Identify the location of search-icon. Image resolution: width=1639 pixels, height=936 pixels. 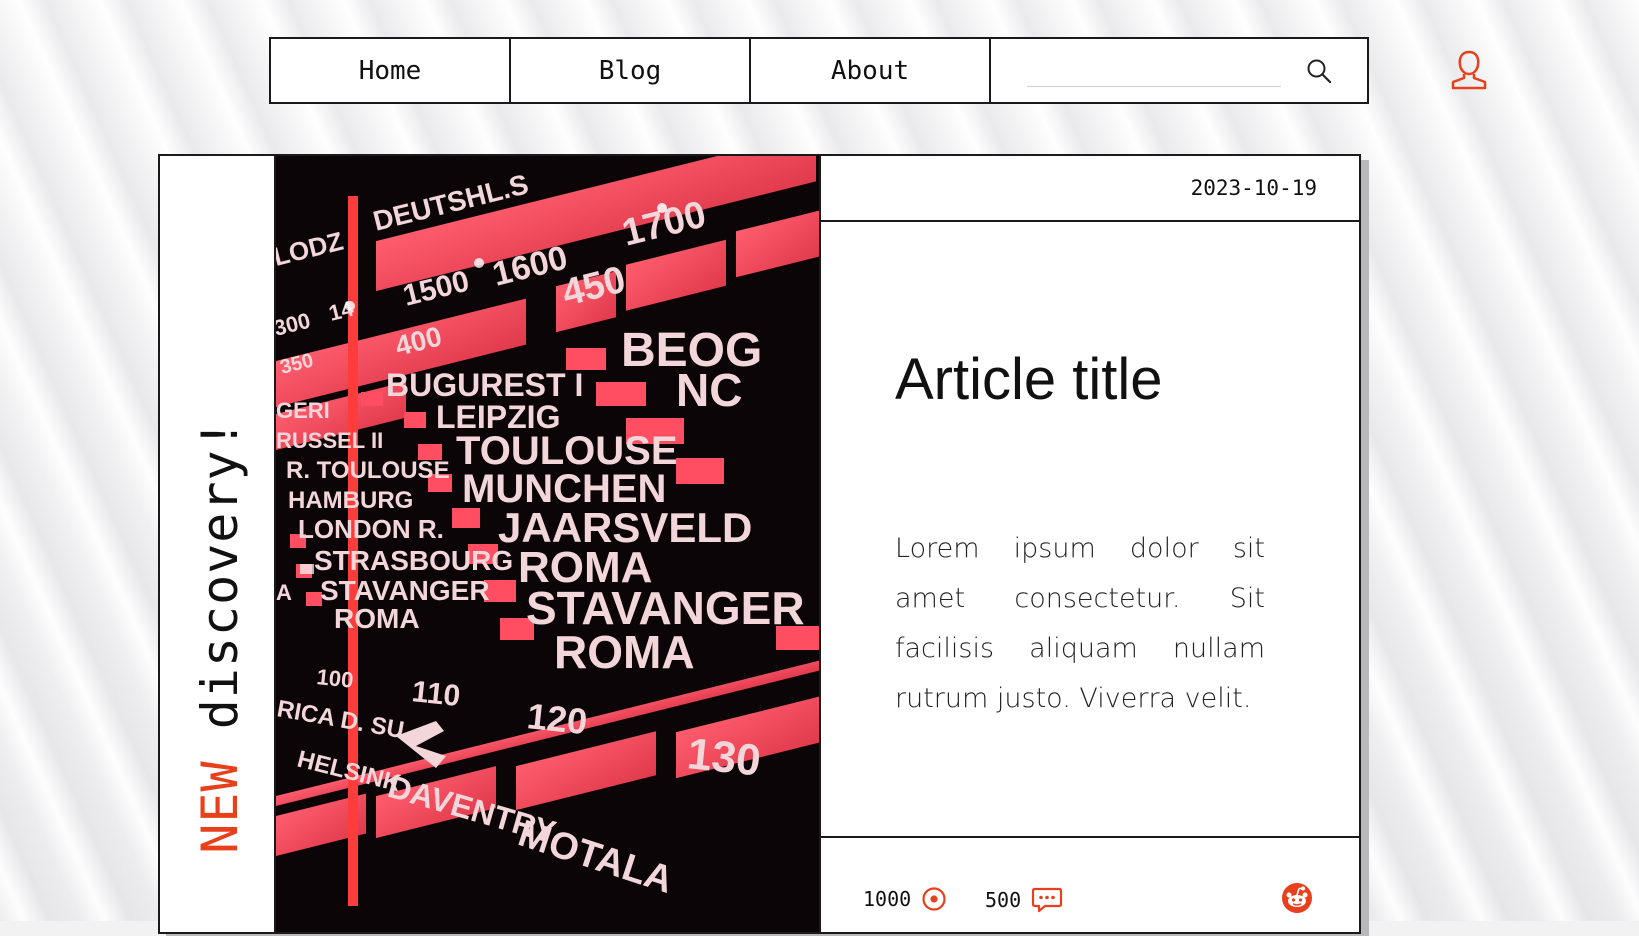
(1319, 71).